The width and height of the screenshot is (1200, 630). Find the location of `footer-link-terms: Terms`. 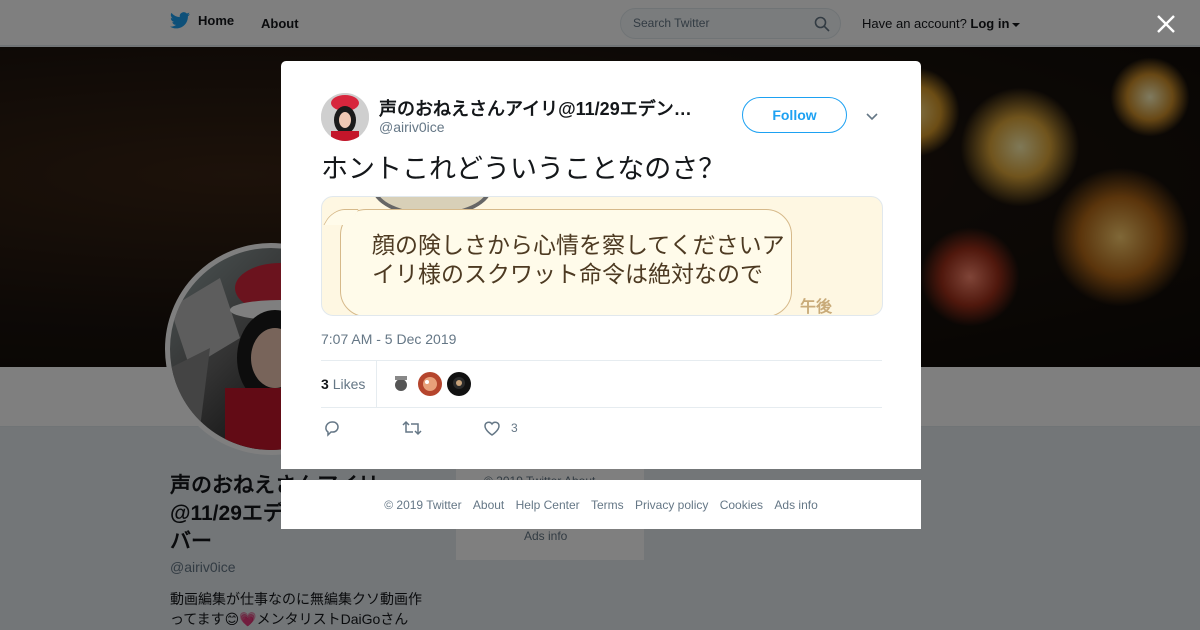

footer-link-terms: Terms is located at coordinates (607, 505).